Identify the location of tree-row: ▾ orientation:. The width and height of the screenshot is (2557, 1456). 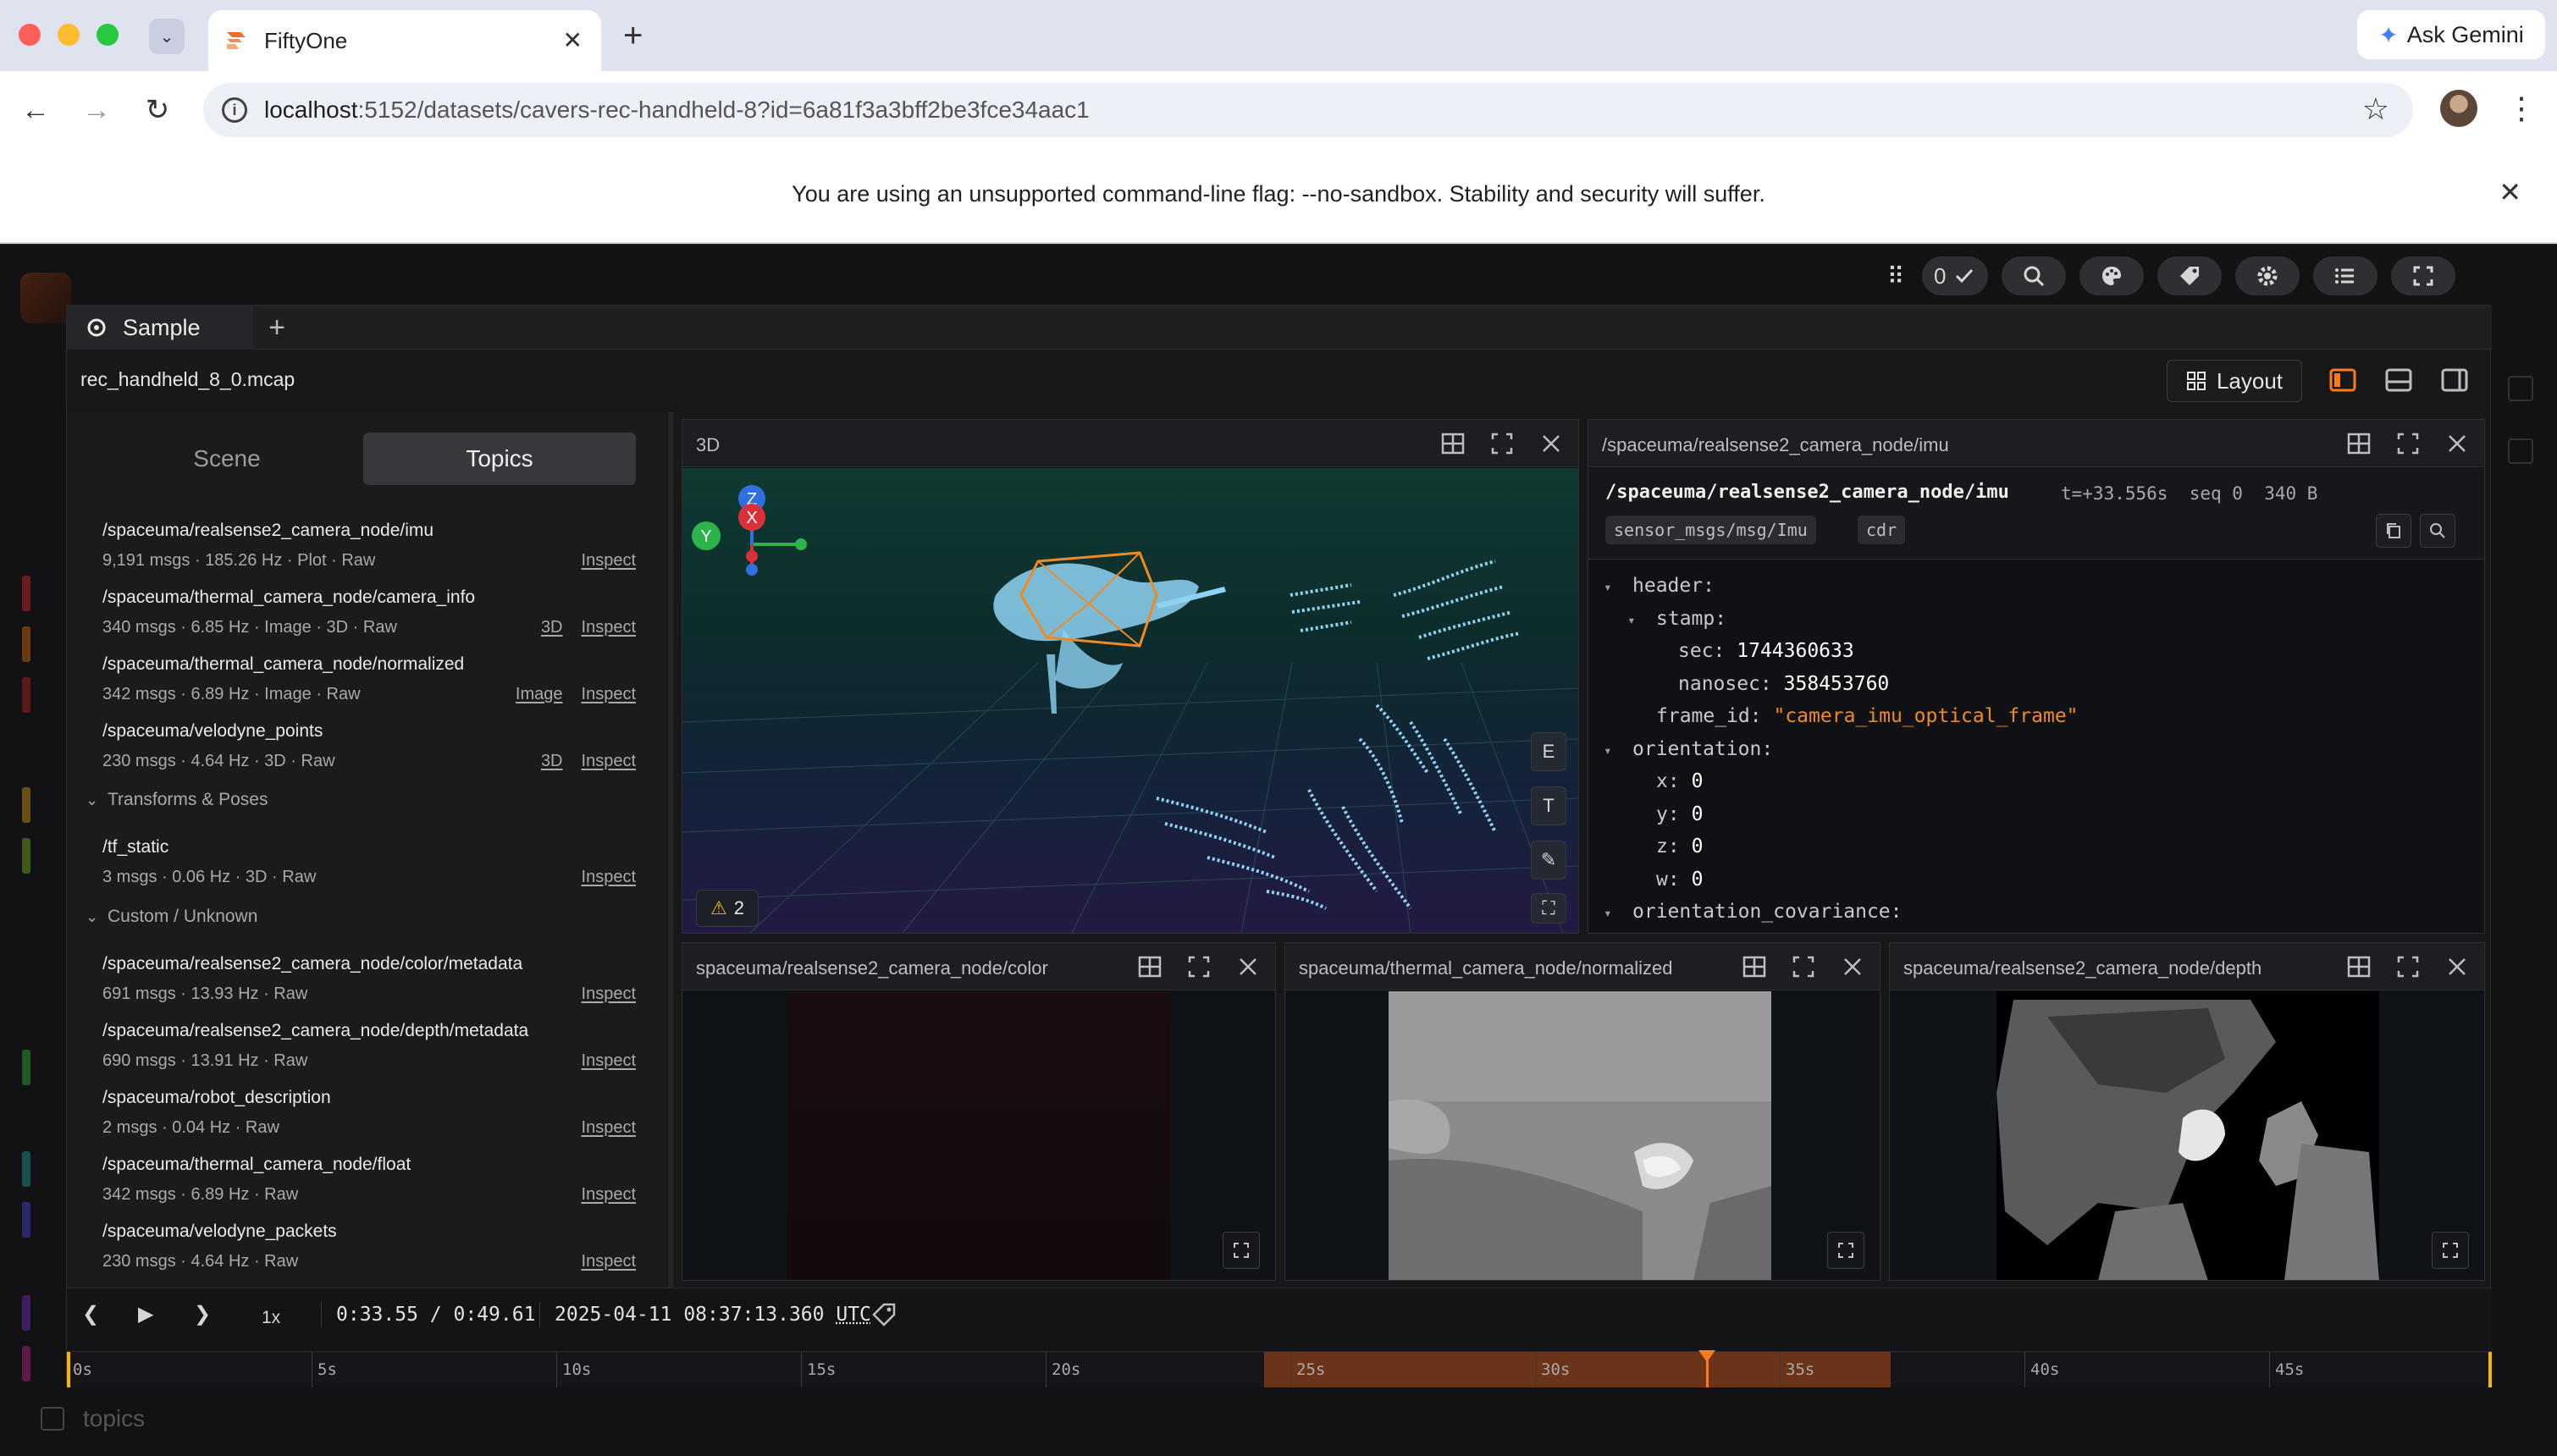
(1841, 749).